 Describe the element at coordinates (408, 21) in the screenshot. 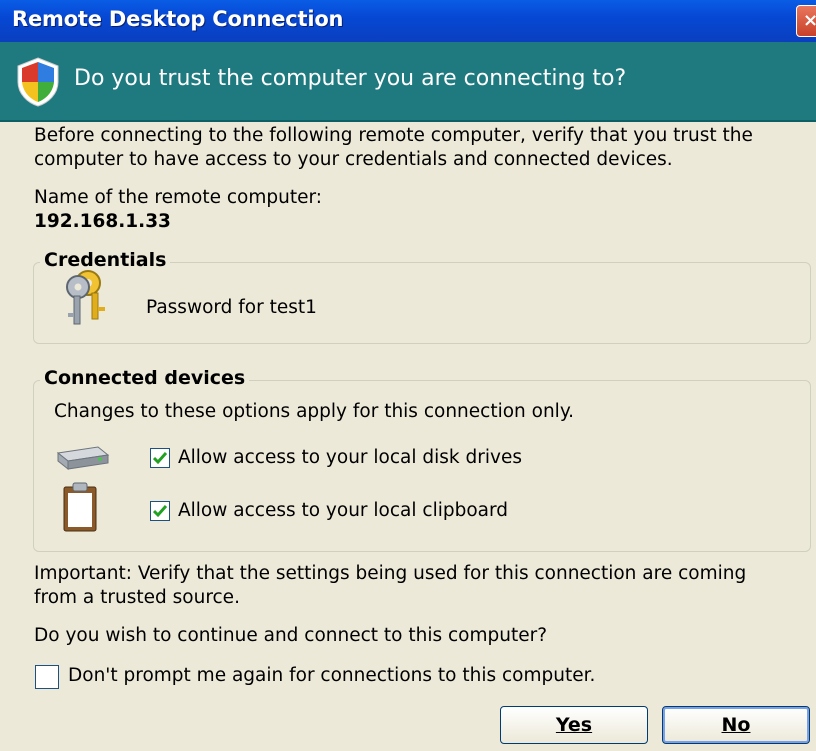

I see `title-bar: Remote Desktop Connection ×` at that location.